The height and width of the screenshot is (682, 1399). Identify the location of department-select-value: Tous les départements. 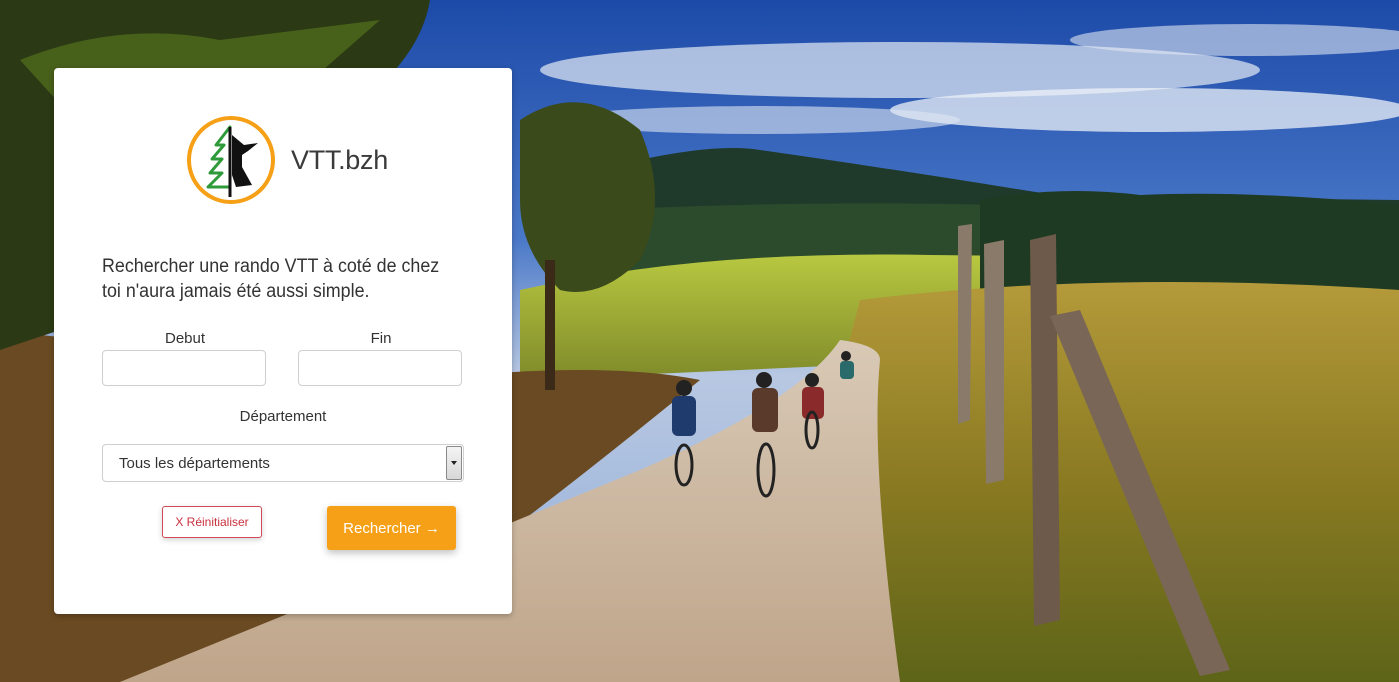
(194, 463).